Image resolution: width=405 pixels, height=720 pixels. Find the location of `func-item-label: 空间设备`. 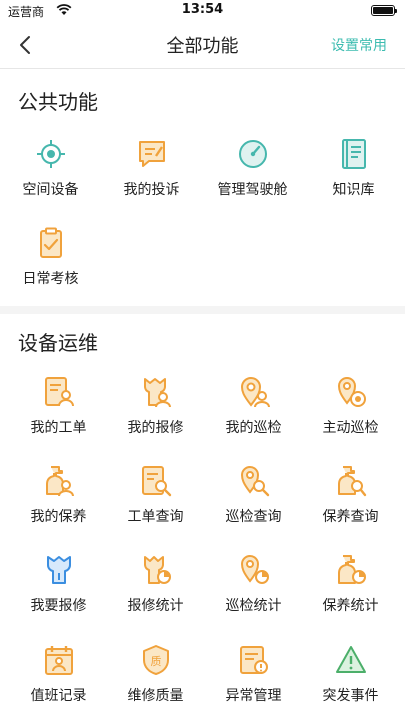

func-item-label: 空间设备 is located at coordinates (50, 190).